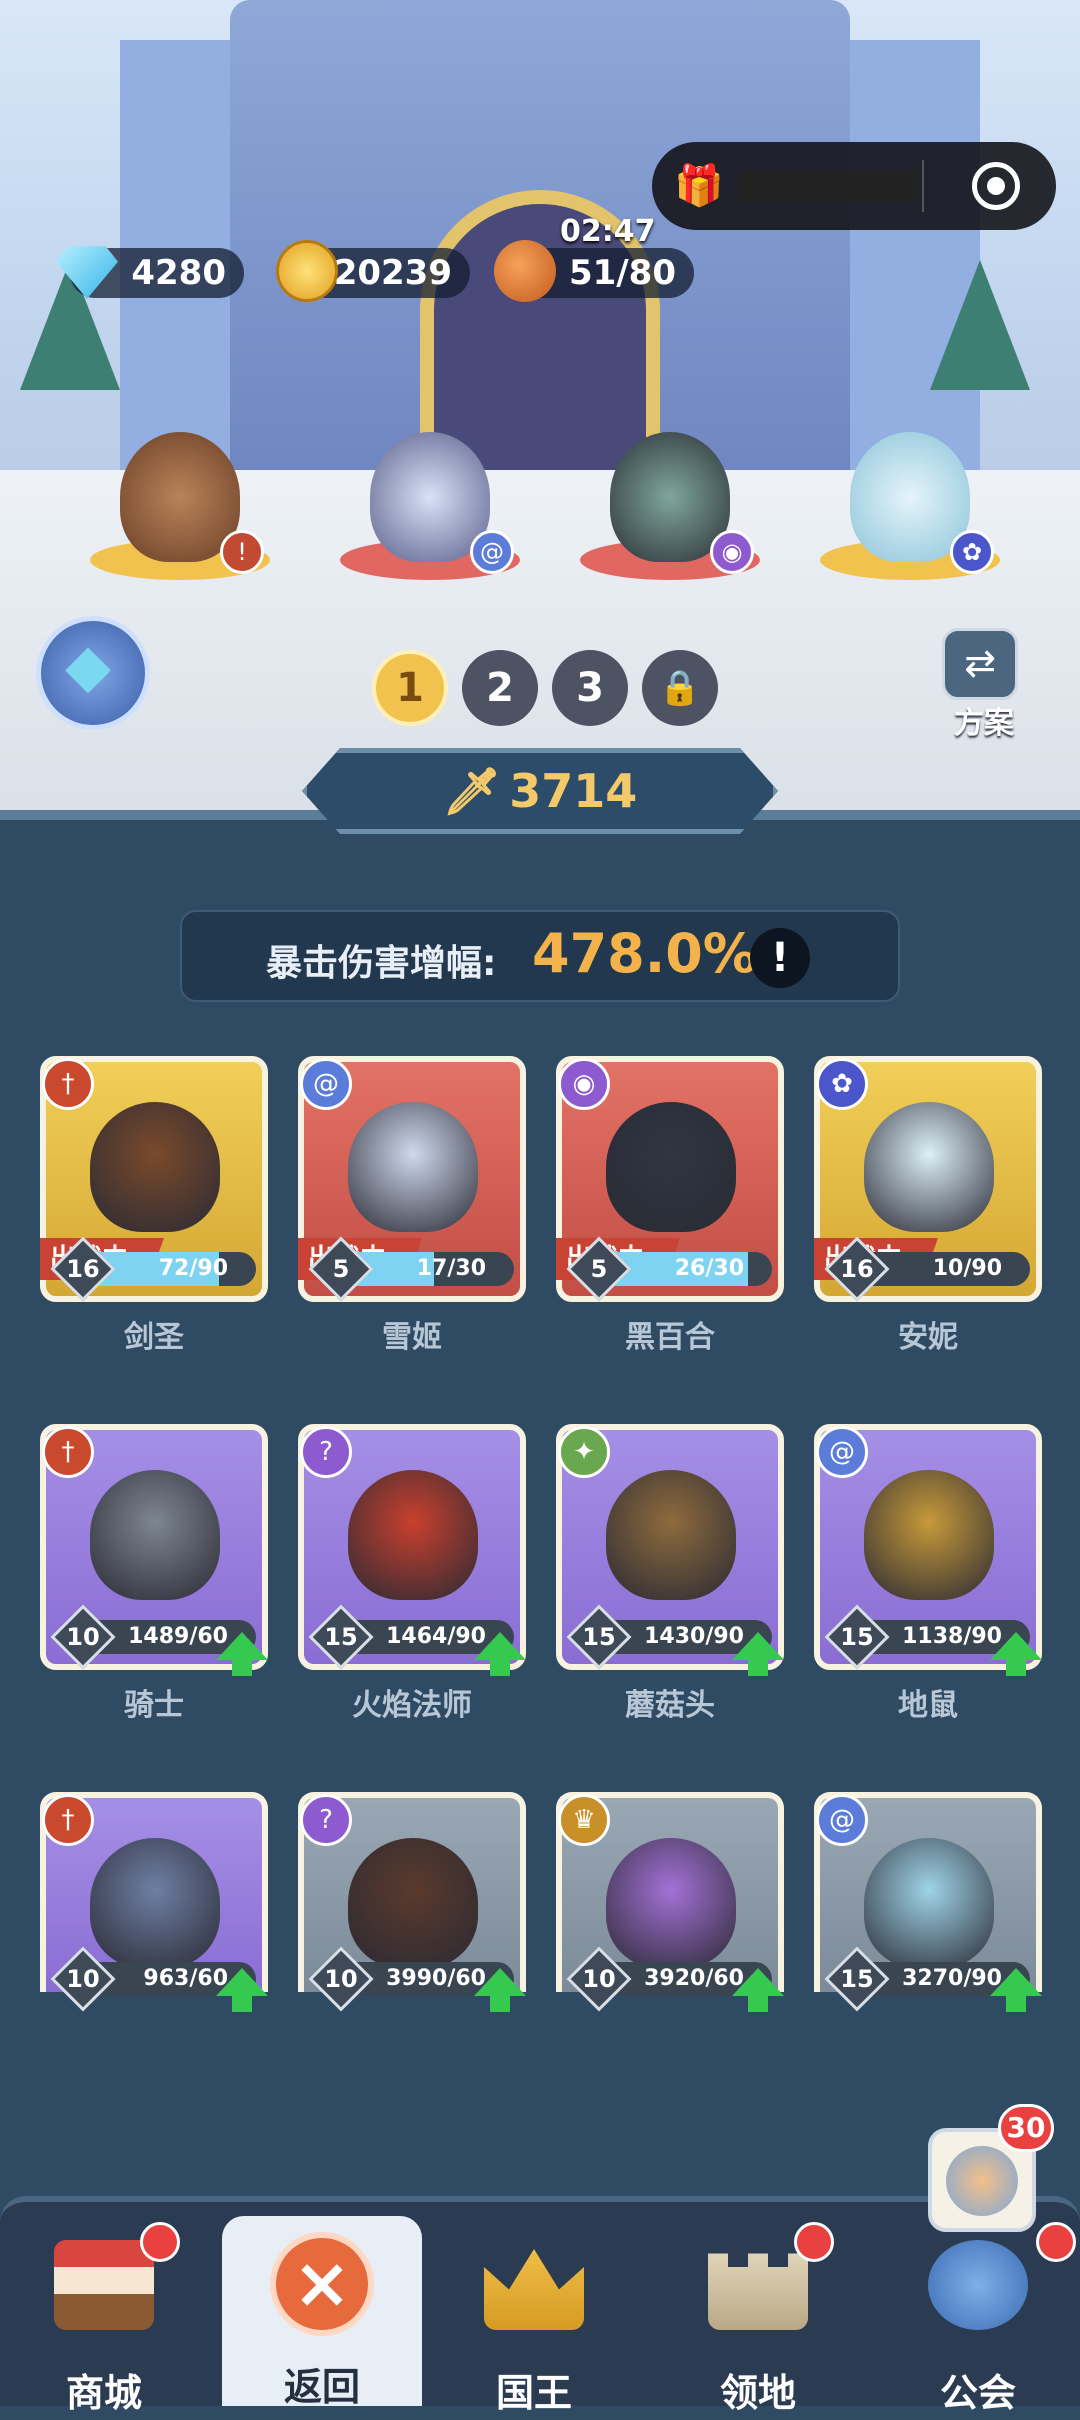 This screenshot has height=2420, width=1080. What do you see at coordinates (392, 273) in the screenshot?
I see `coin-value: 20239` at bounding box center [392, 273].